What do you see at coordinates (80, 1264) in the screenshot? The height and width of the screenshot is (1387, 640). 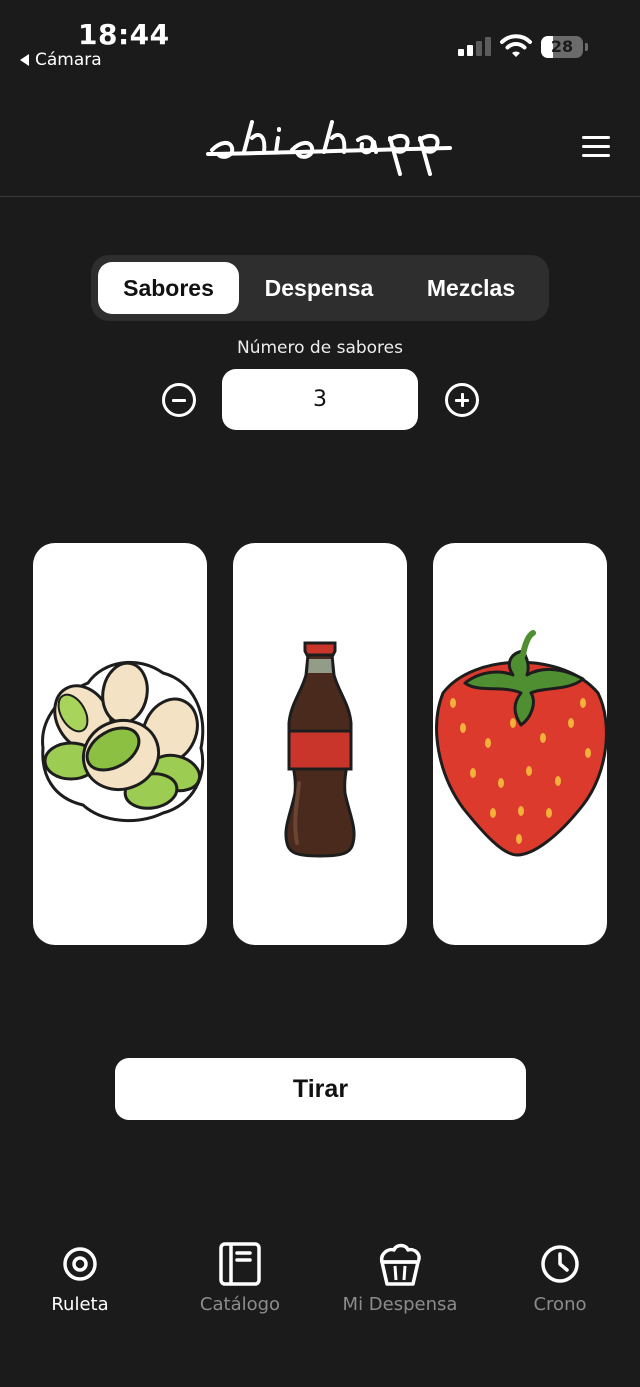 I see `target-icon` at bounding box center [80, 1264].